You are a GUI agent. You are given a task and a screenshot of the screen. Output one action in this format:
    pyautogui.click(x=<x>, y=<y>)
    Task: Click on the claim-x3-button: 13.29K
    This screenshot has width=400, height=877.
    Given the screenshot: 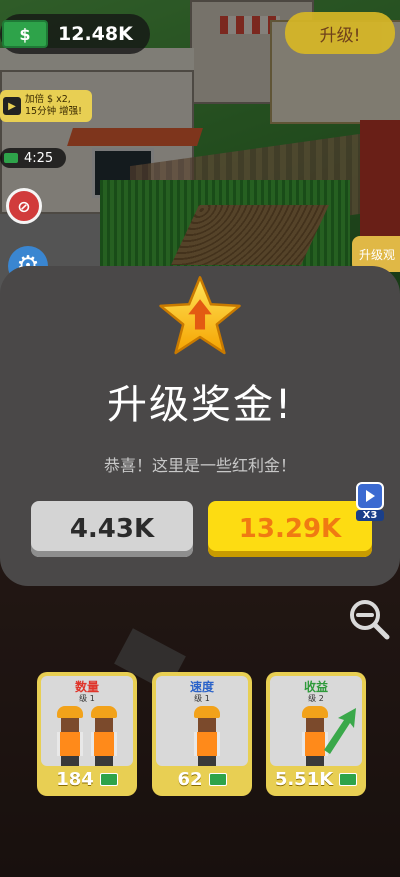 What is the action you would take?
    pyautogui.click(x=290, y=529)
    